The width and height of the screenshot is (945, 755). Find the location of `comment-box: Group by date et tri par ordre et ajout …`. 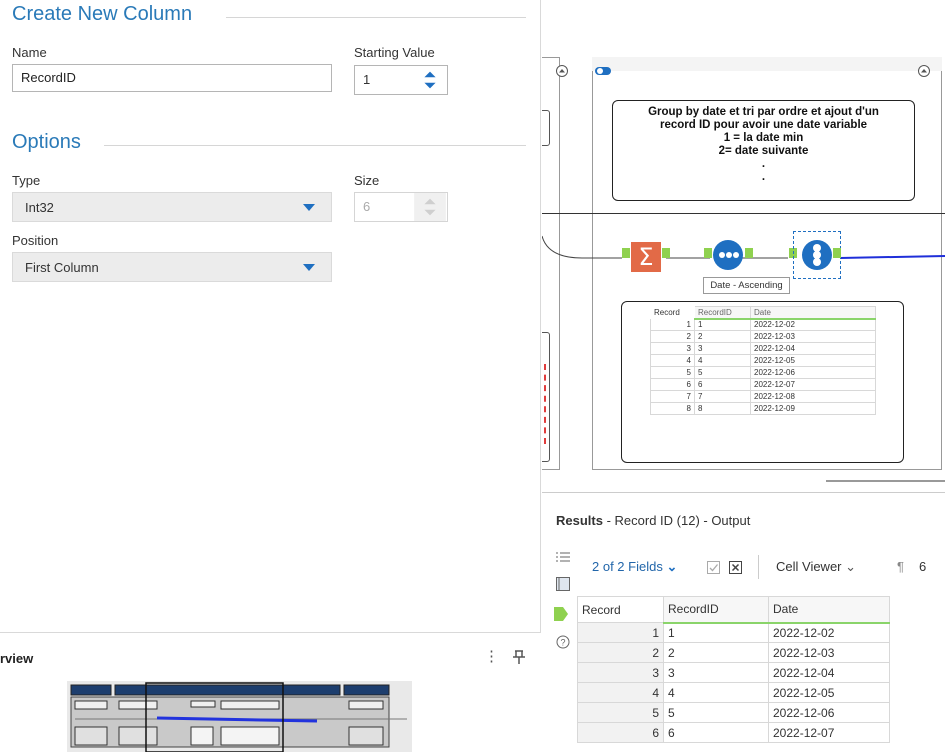

comment-box: Group by date et tri par ordre et ajout … is located at coordinates (763, 150).